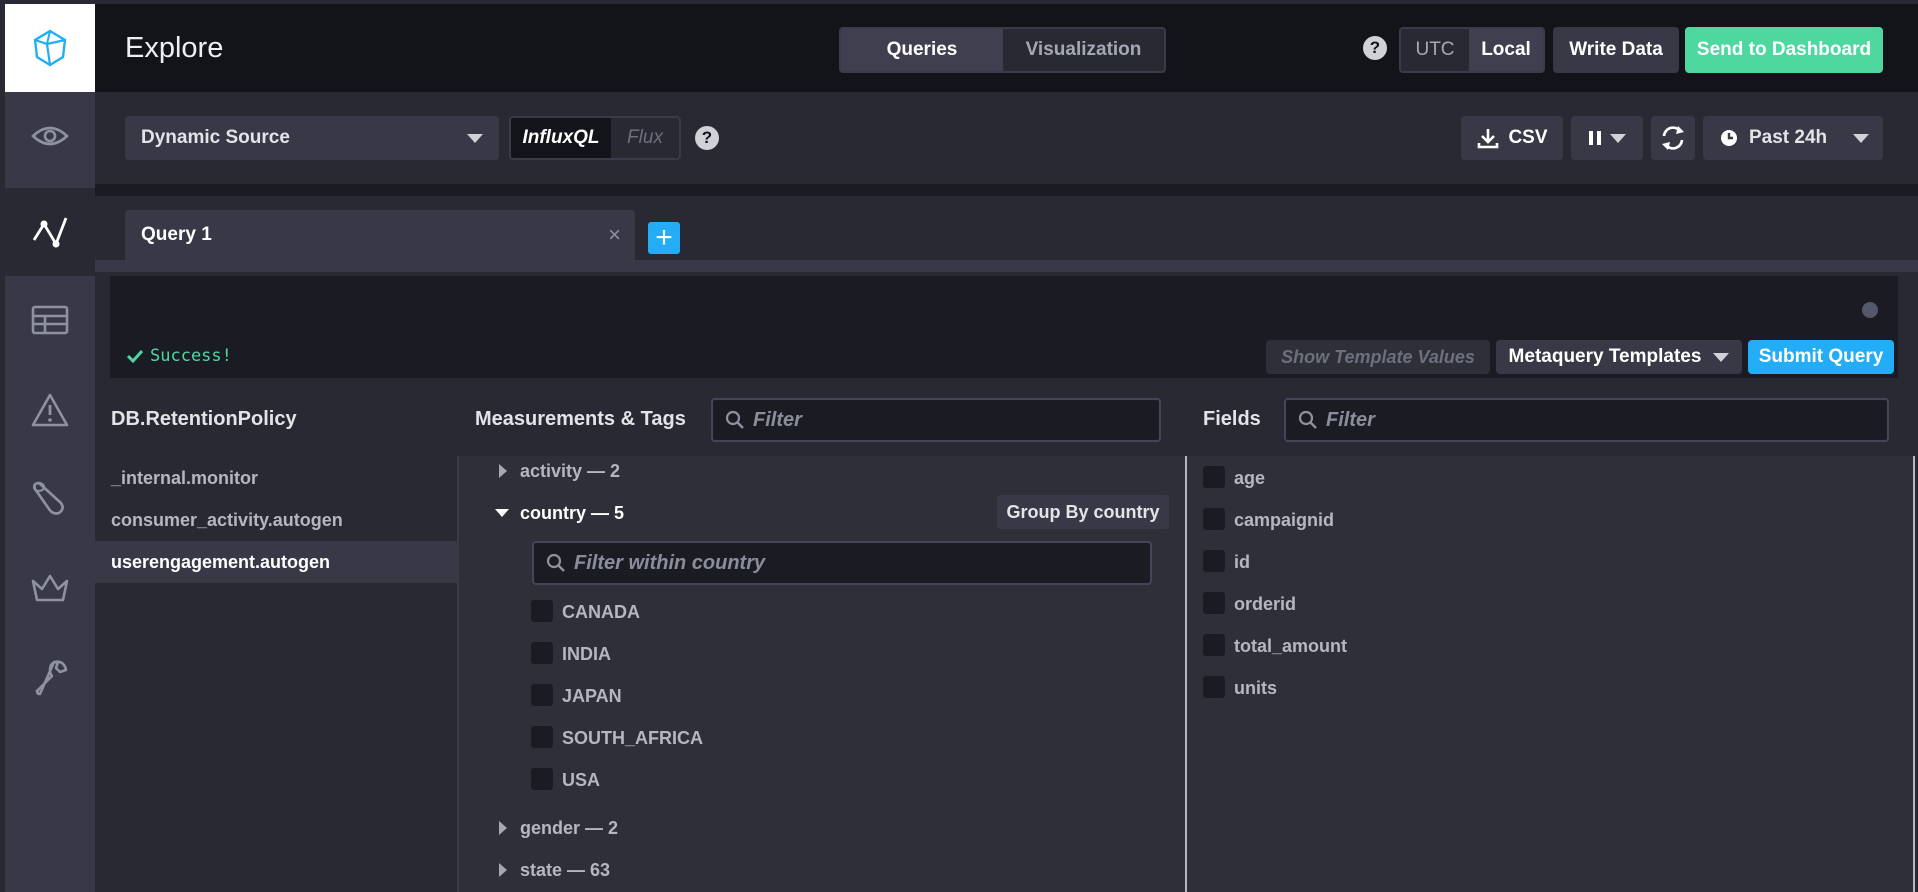  I want to click on logo-icon, so click(50, 48).